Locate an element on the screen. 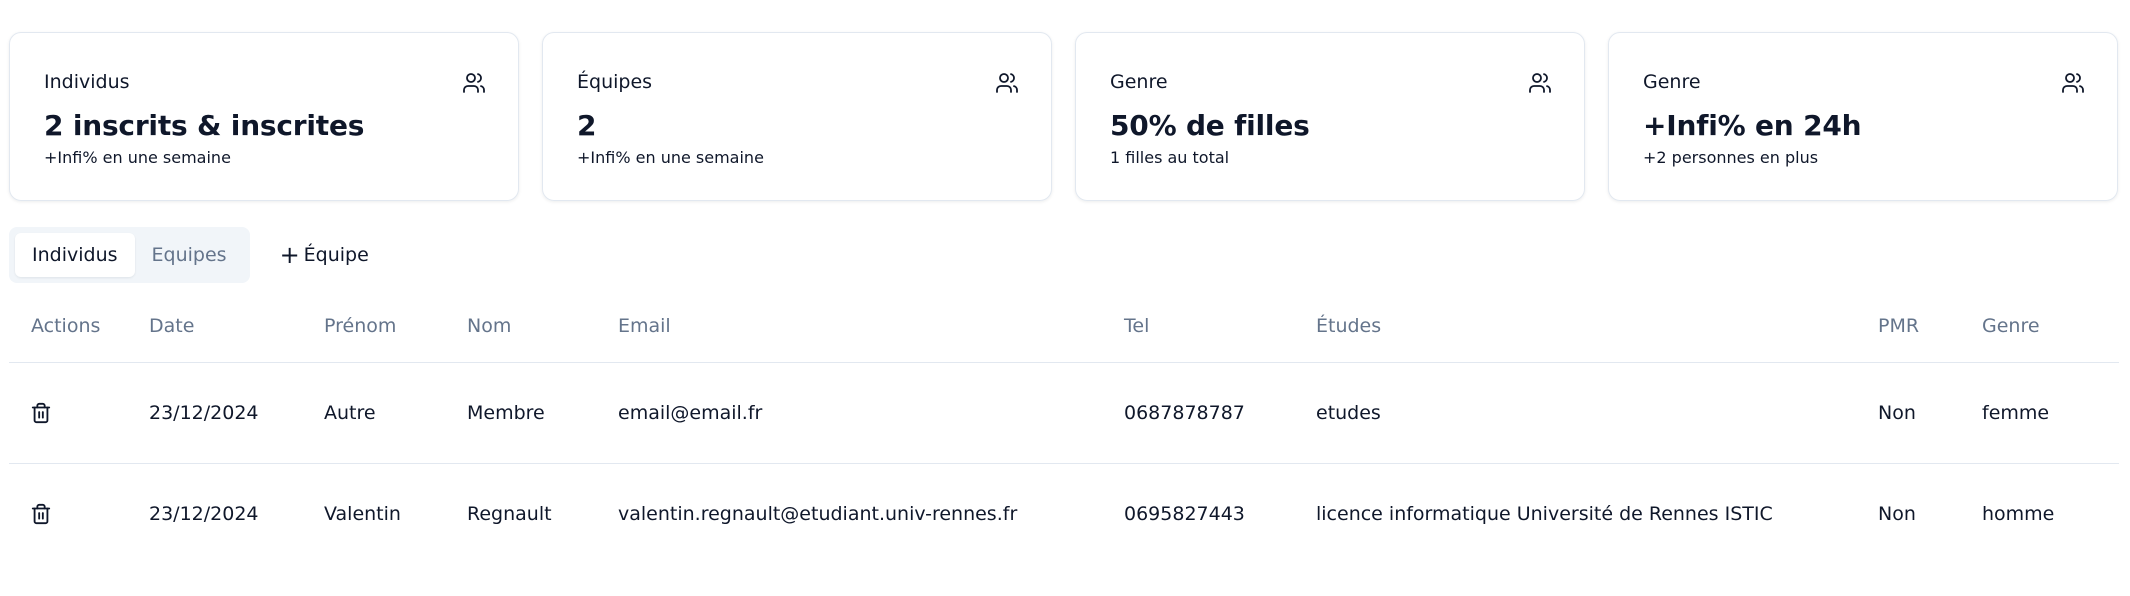 This screenshot has width=2130, height=596. prenom-cell: Autre is located at coordinates (395, 413).